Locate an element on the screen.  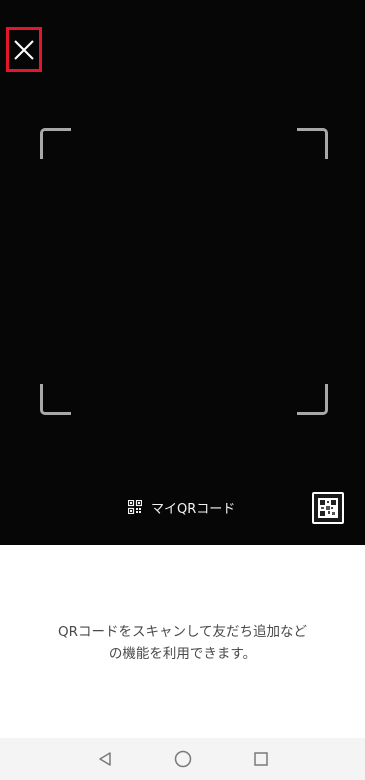
info-text-line-2: の機能を利用できます。 is located at coordinates (182, 654).